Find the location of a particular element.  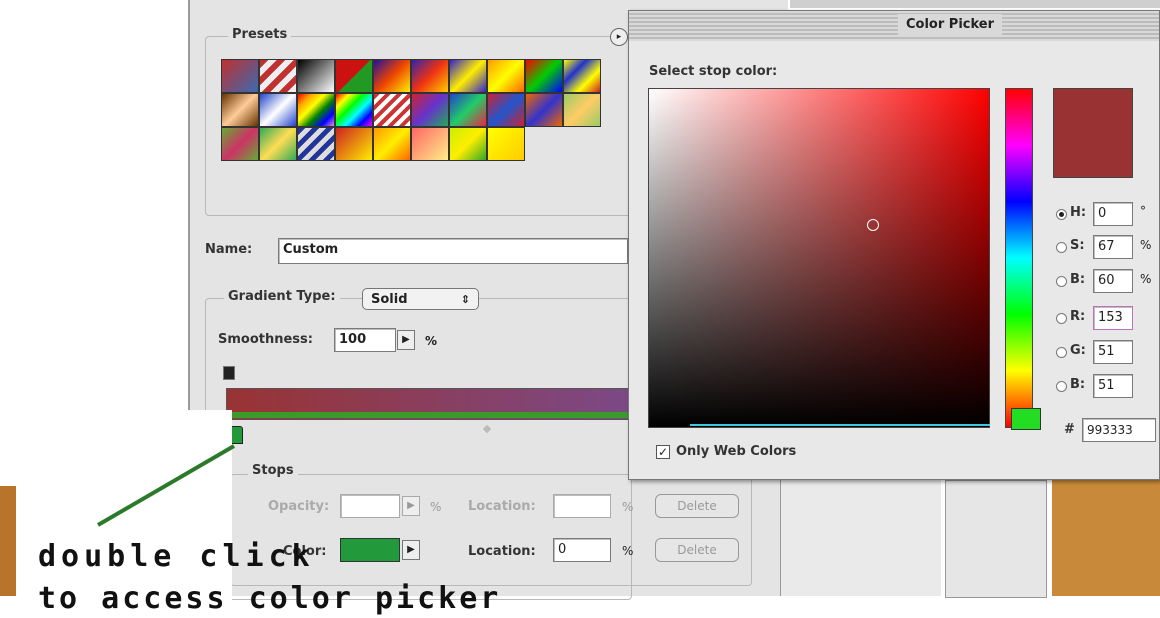

annotation-text-line-1: double click is located at coordinates (176, 556).